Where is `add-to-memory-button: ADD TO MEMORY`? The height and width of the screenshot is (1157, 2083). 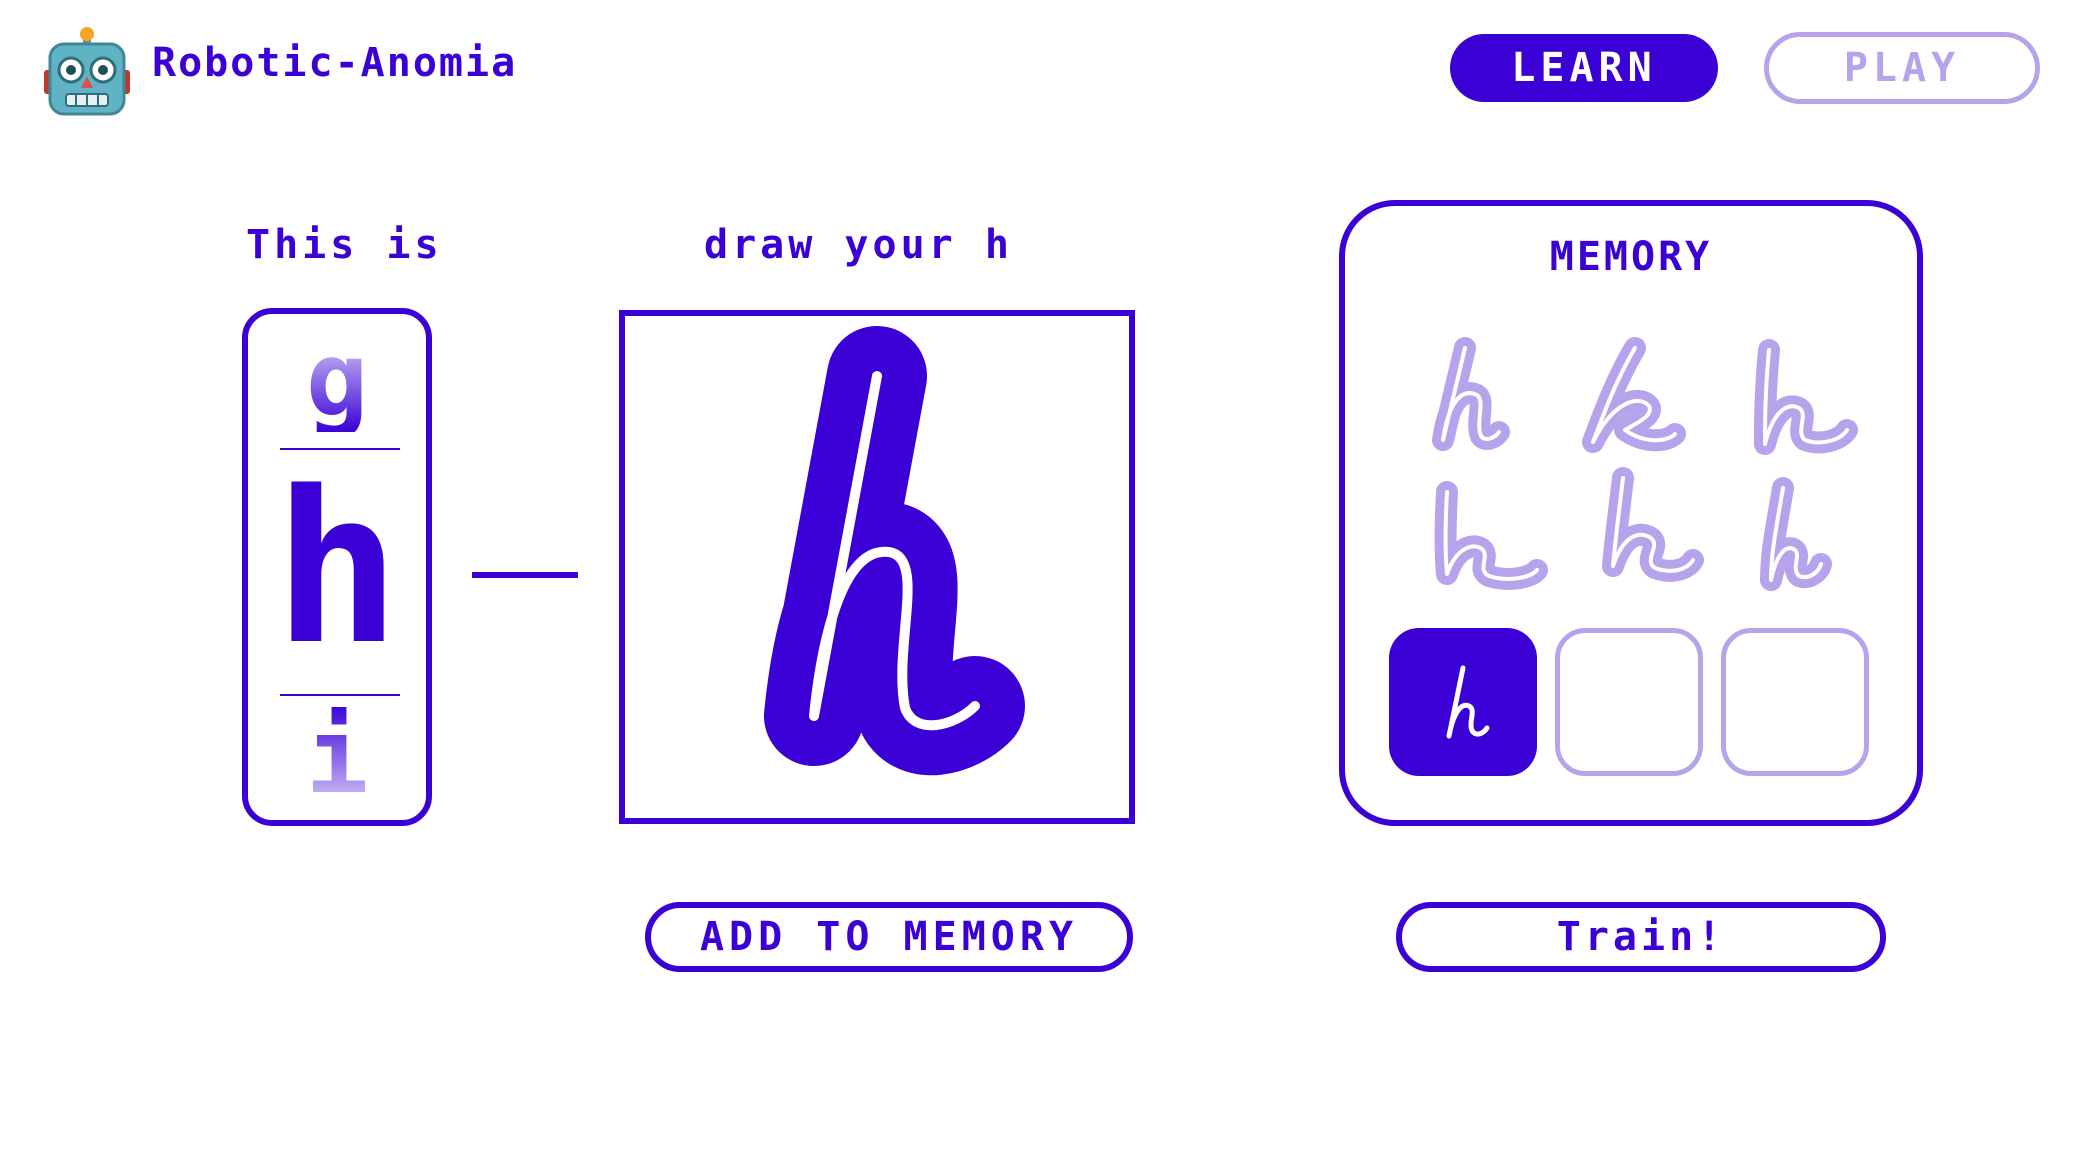
add-to-memory-button: ADD TO MEMORY is located at coordinates (889, 937).